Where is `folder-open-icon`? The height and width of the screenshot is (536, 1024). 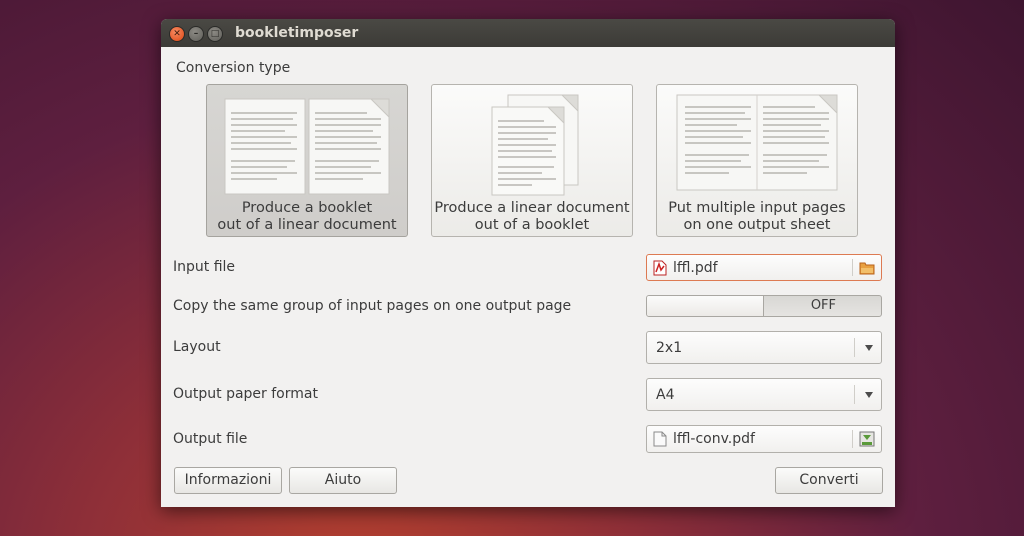 folder-open-icon is located at coordinates (867, 269).